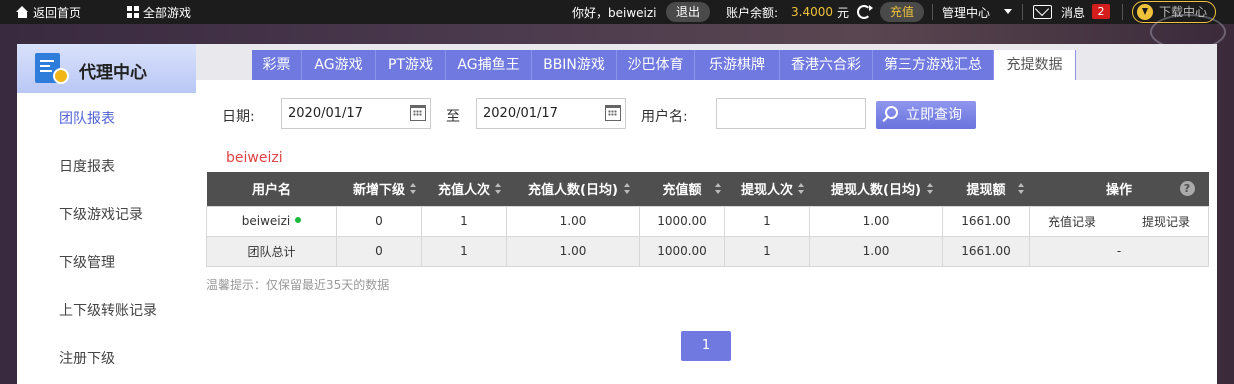  Describe the element at coordinates (574, 65) in the screenshot. I see `tab-bbin-games: BBIN游戏` at that location.